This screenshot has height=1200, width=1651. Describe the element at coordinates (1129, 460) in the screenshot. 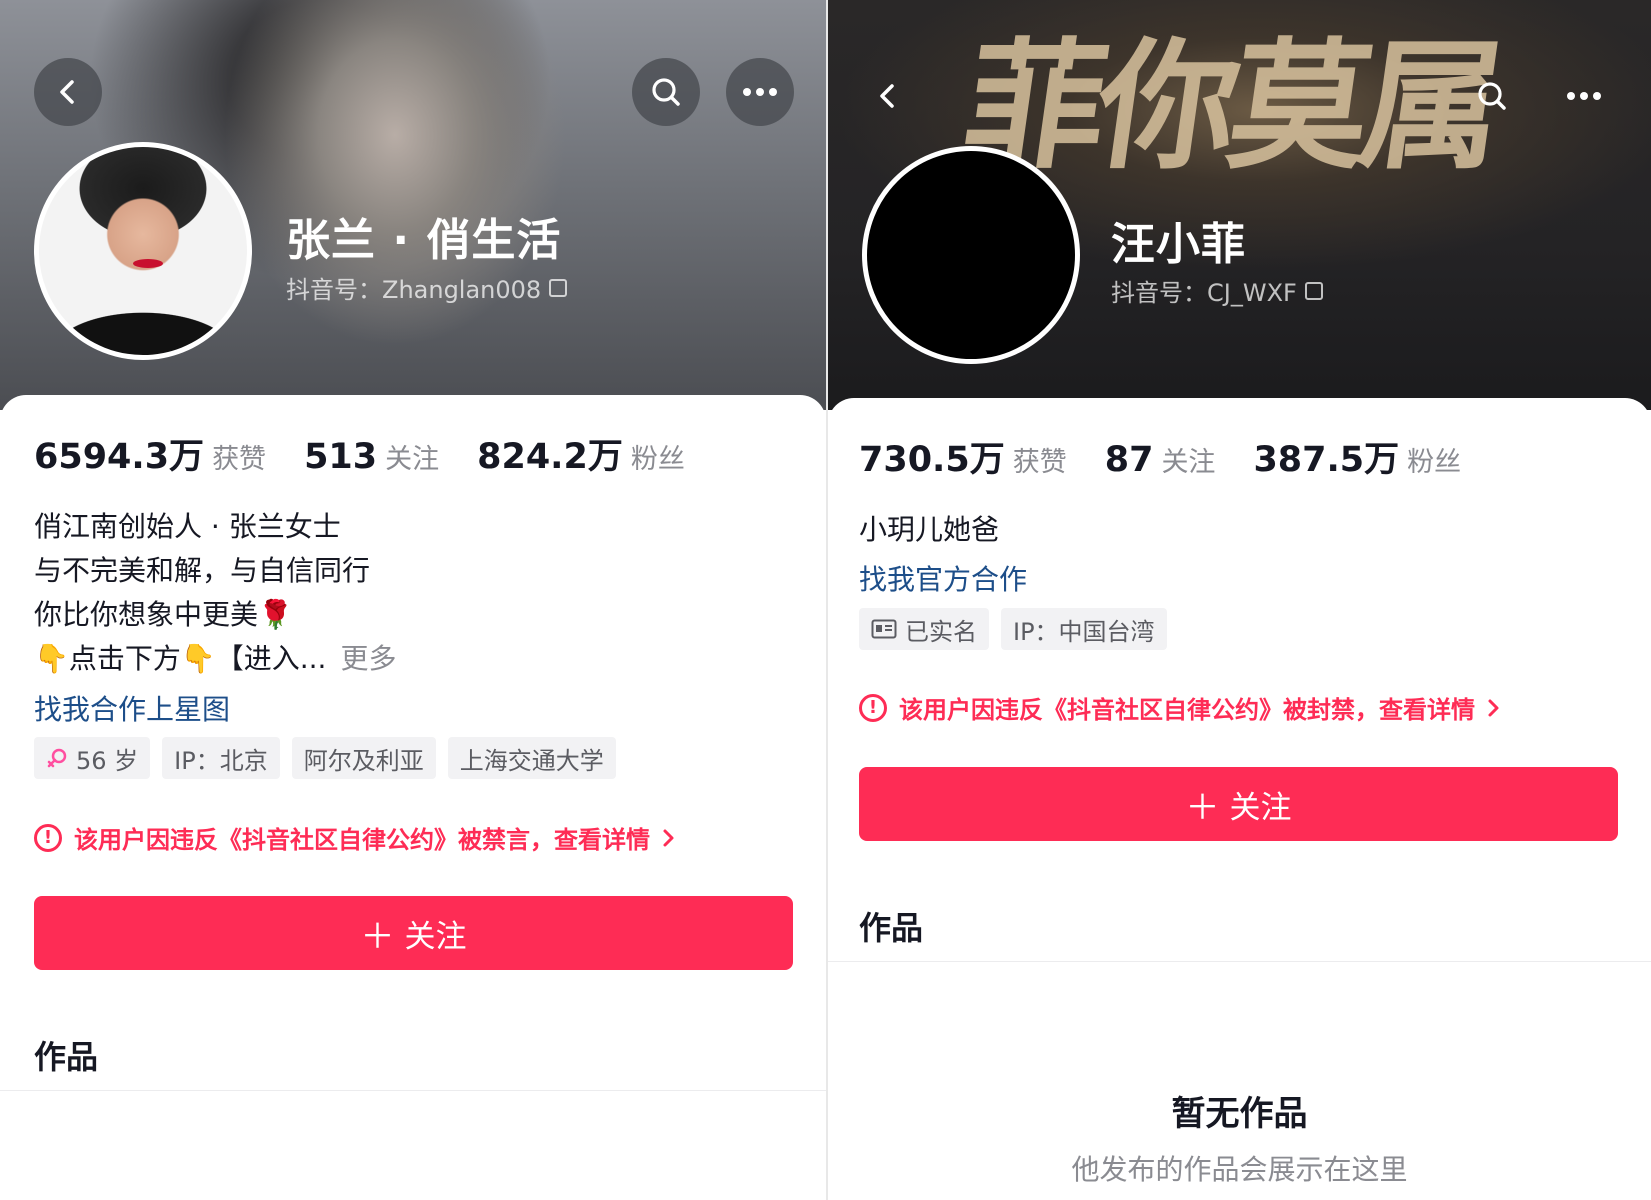

I see `stat-value: 87` at that location.